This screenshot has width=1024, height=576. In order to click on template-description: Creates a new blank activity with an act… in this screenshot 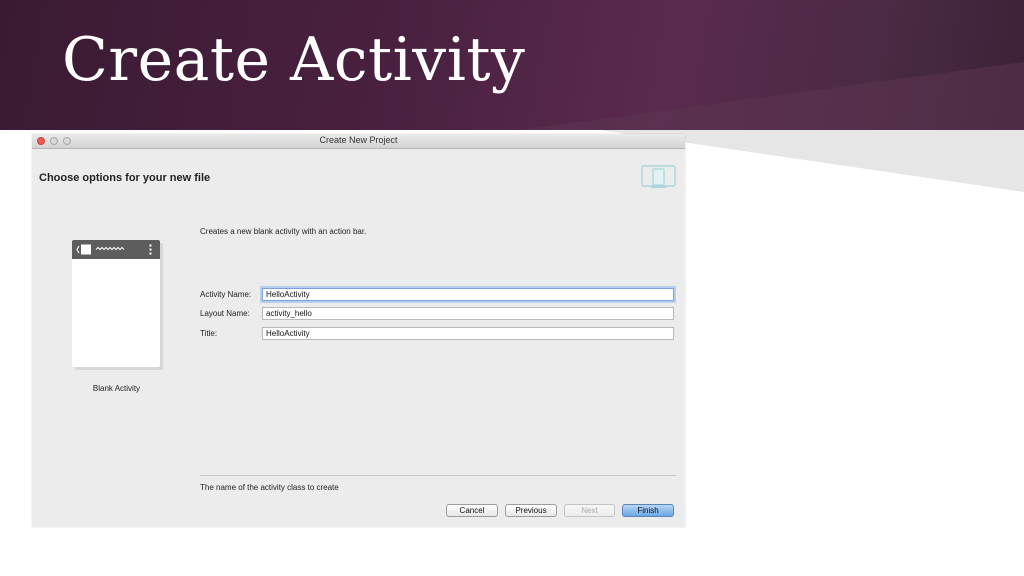, I will do `click(283, 231)`.